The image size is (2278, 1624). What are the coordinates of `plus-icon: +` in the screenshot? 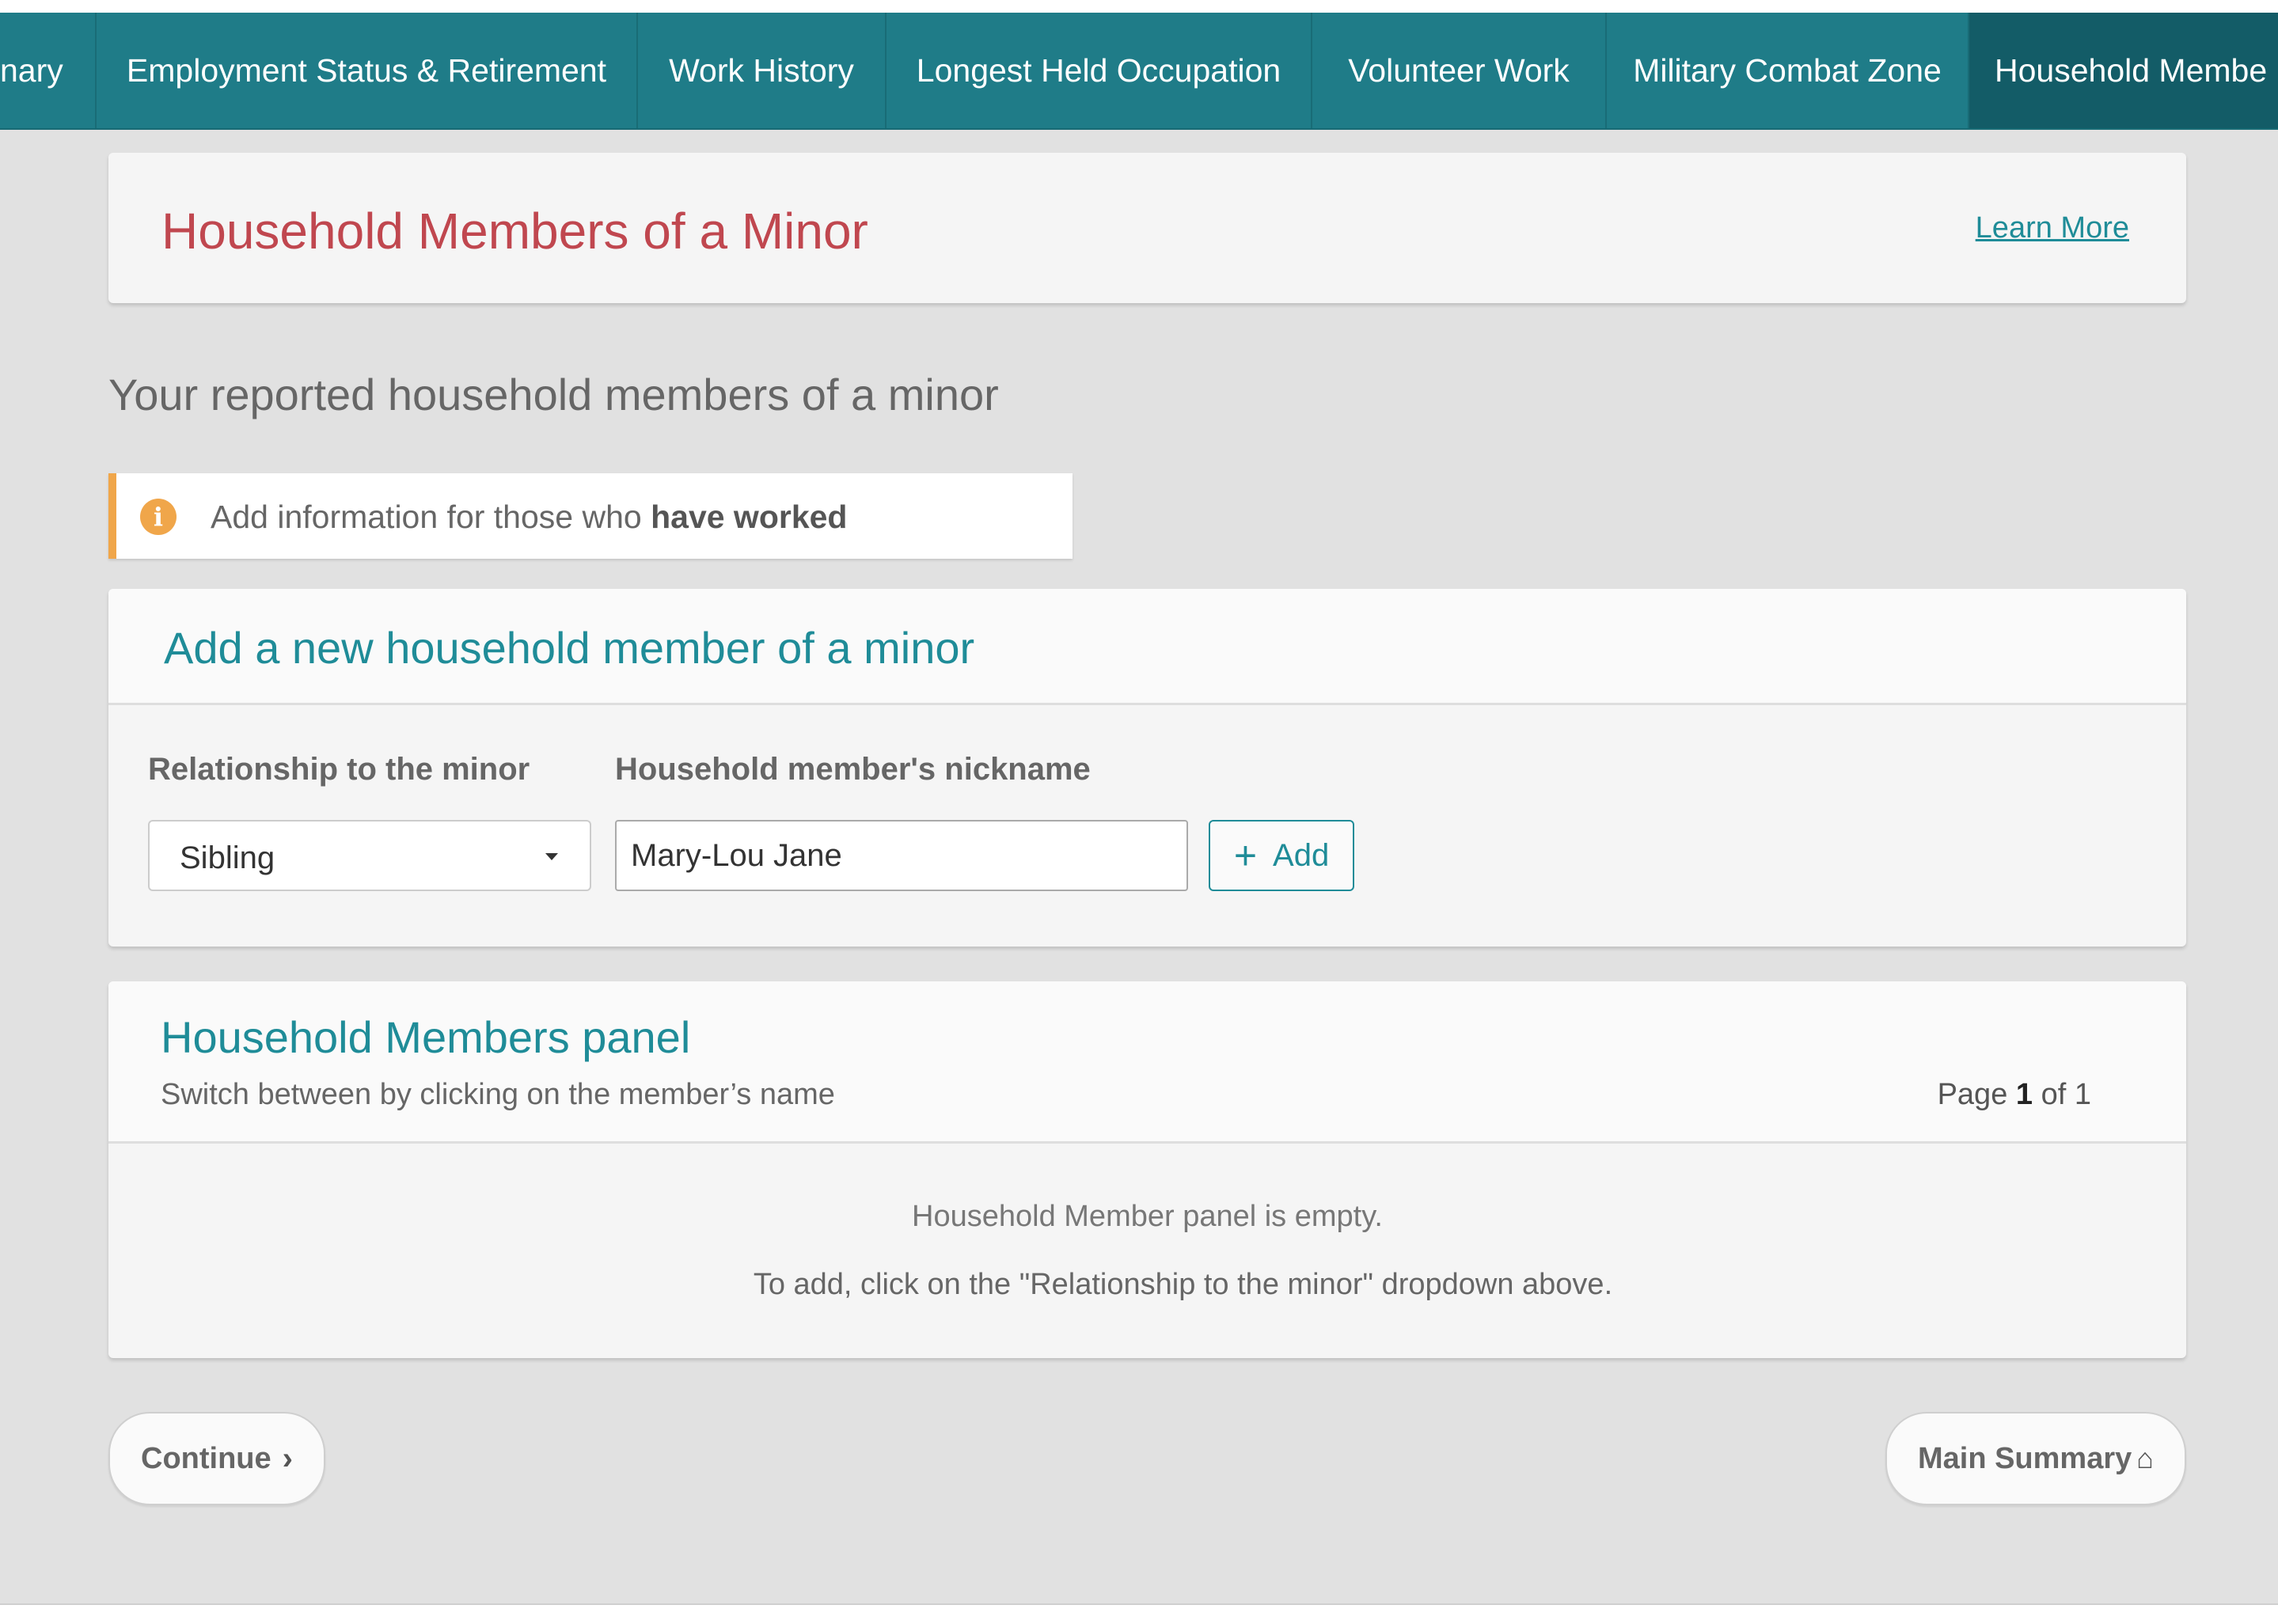 It's located at (1246, 855).